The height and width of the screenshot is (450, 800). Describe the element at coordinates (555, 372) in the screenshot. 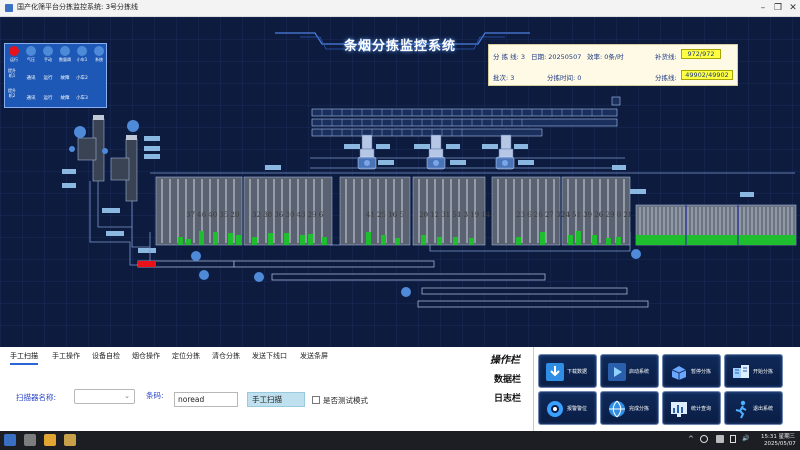

I see `download-icon` at that location.